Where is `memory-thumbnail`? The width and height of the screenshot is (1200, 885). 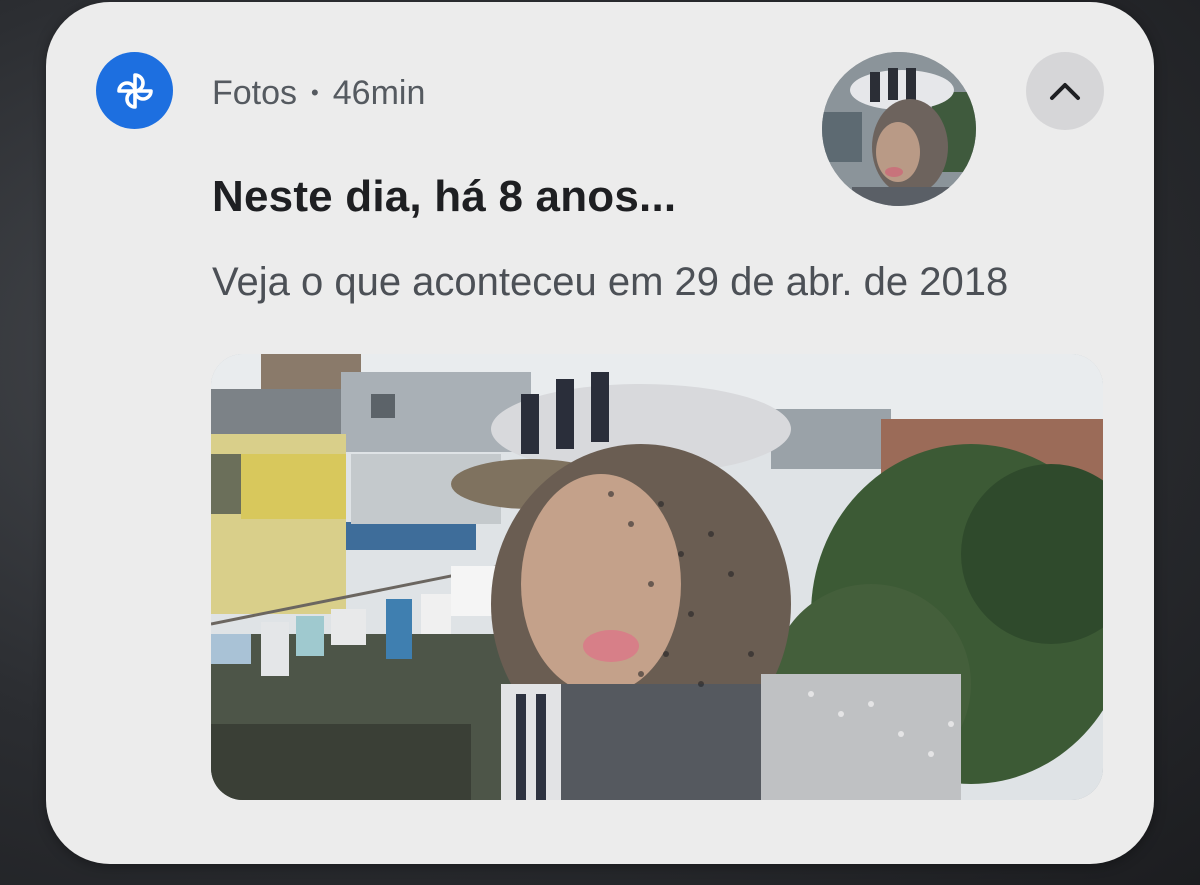
memory-thumbnail is located at coordinates (899, 129).